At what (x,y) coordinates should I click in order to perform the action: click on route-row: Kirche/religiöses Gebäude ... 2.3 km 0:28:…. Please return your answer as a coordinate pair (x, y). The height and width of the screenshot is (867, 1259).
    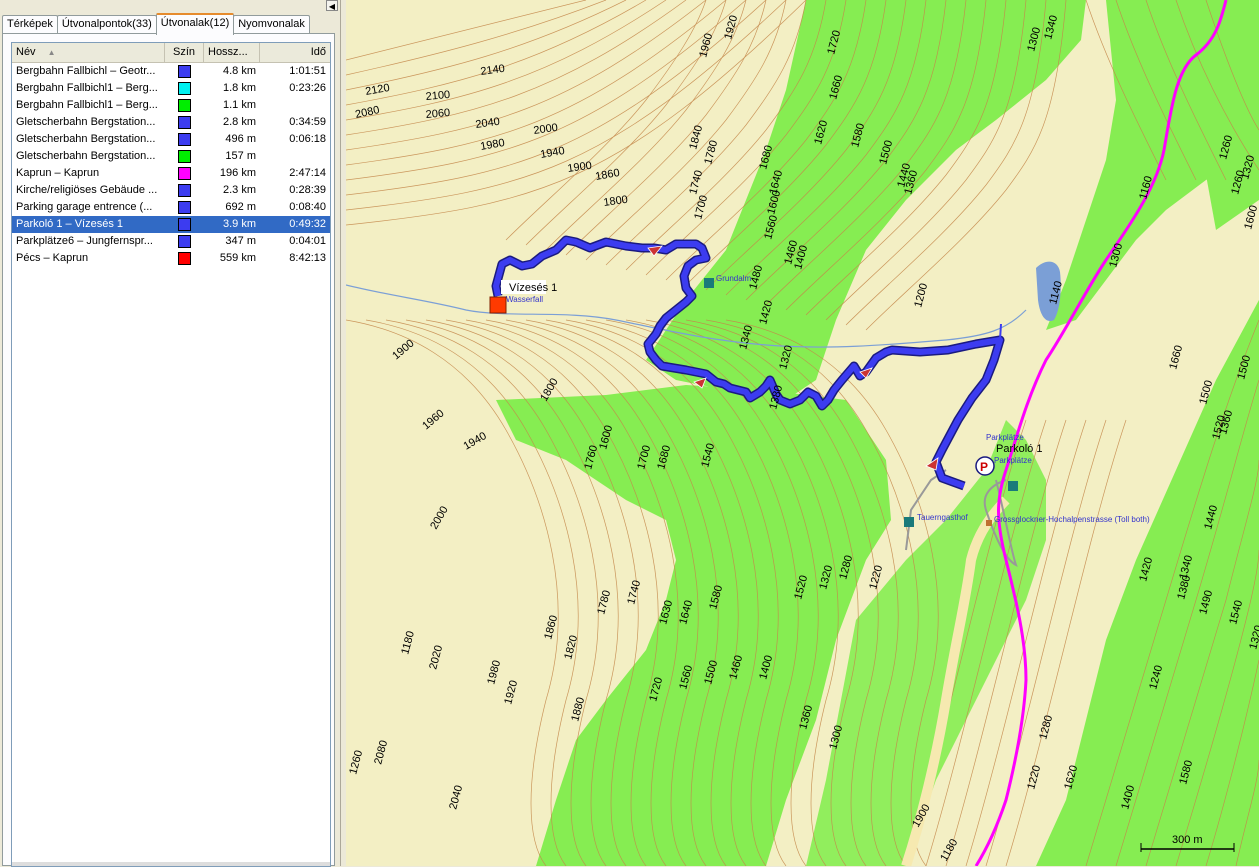
    Looking at the image, I should click on (171, 190).